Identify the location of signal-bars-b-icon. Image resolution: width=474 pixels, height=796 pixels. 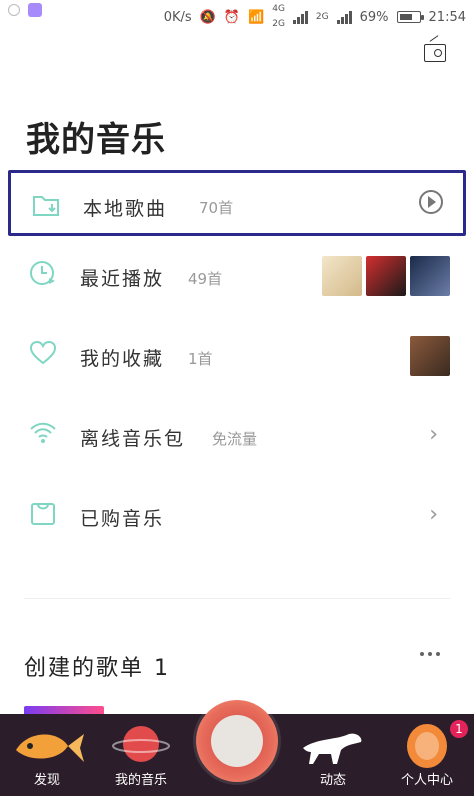
(344, 17).